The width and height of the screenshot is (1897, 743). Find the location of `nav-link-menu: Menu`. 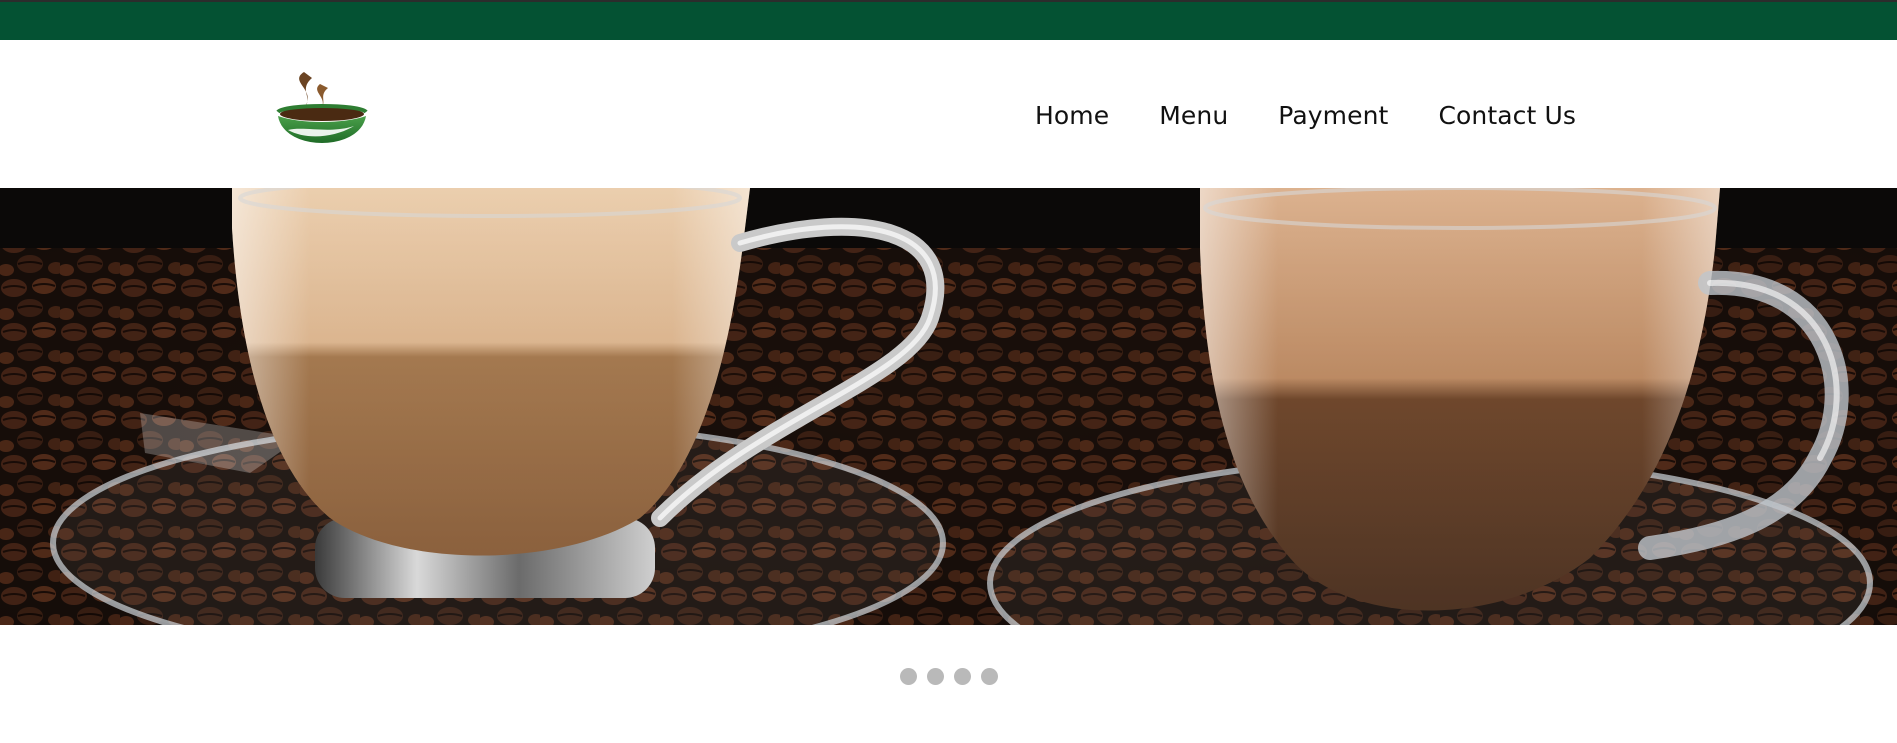

nav-link-menu: Menu is located at coordinates (1193, 115).